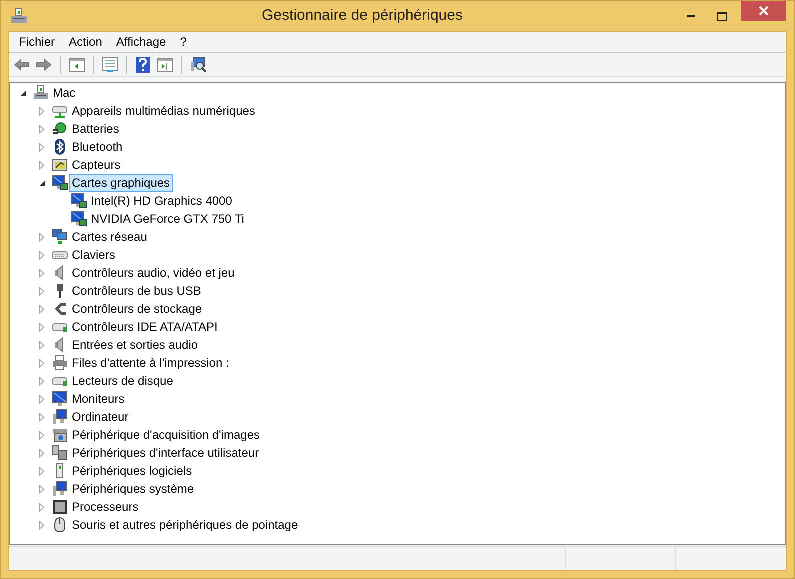 Image resolution: width=795 pixels, height=579 pixels. What do you see at coordinates (185, 525) in the screenshot?
I see `tree-item: Souris et autres périphériques de pointage` at bounding box center [185, 525].